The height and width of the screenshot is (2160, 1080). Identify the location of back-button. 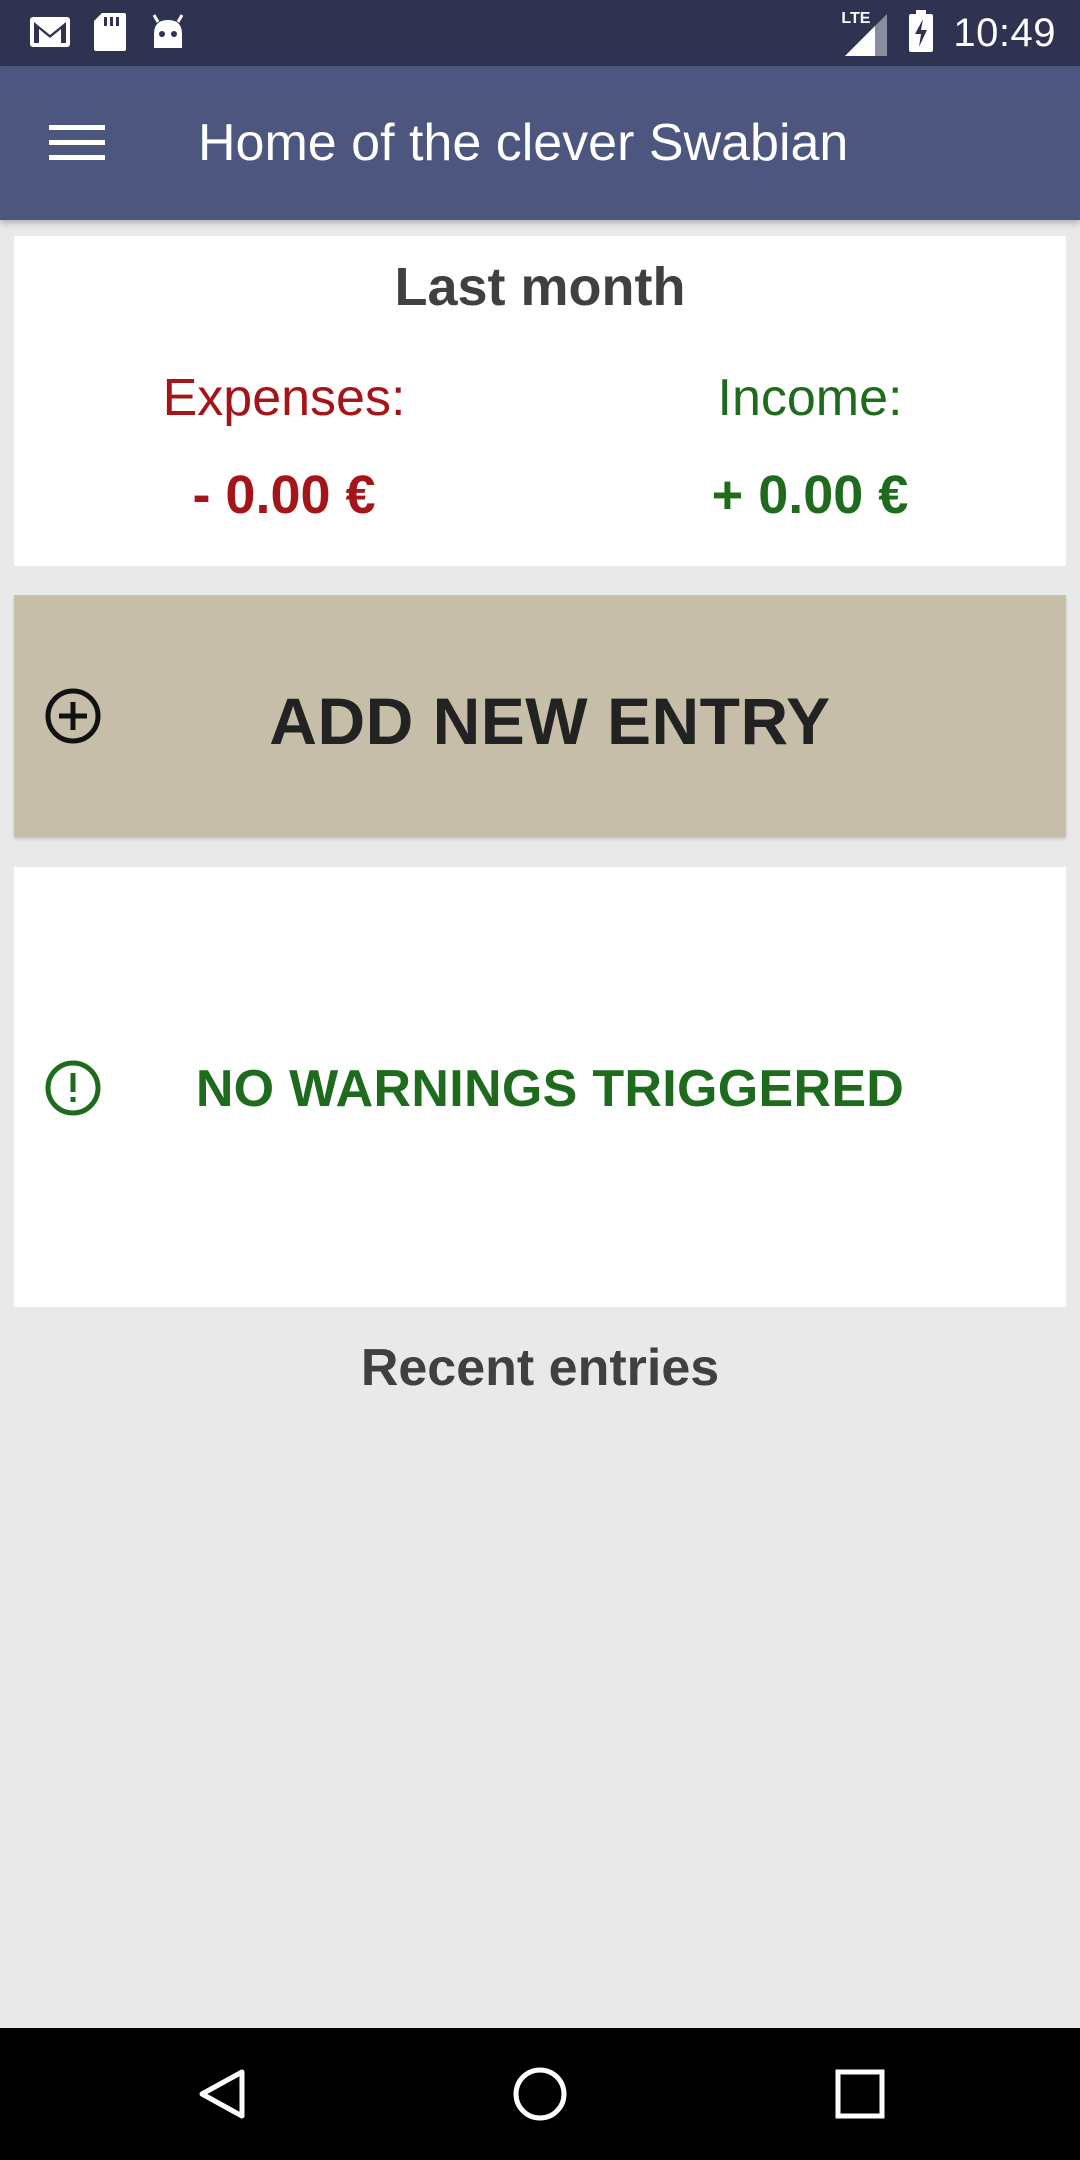
(222, 2094).